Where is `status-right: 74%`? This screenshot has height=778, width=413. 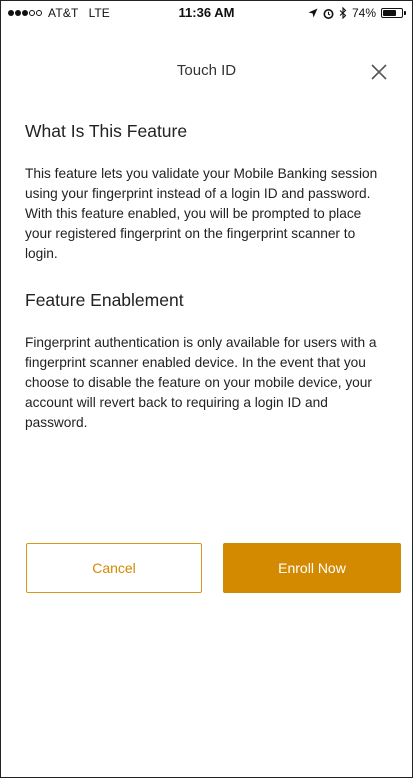
status-right: 74% is located at coordinates (357, 13).